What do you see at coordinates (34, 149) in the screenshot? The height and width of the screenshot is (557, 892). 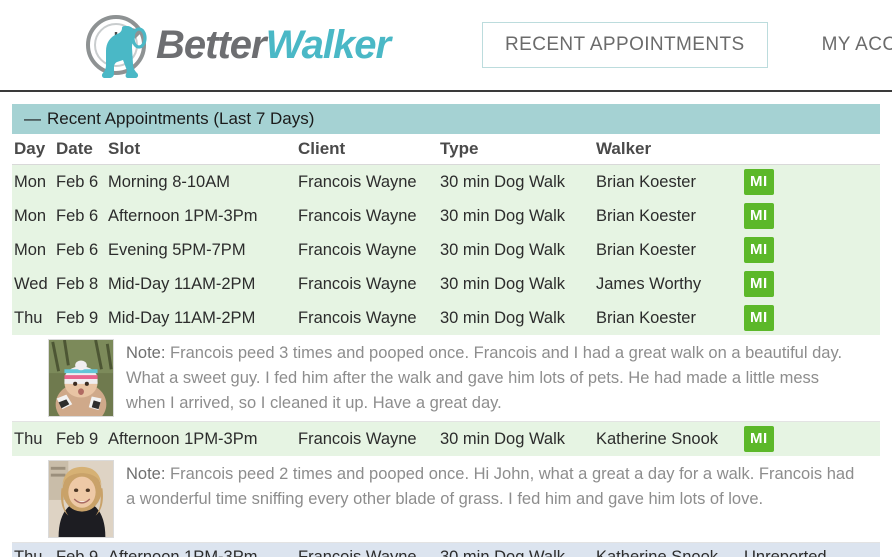 I see `column-header-day: Day` at bounding box center [34, 149].